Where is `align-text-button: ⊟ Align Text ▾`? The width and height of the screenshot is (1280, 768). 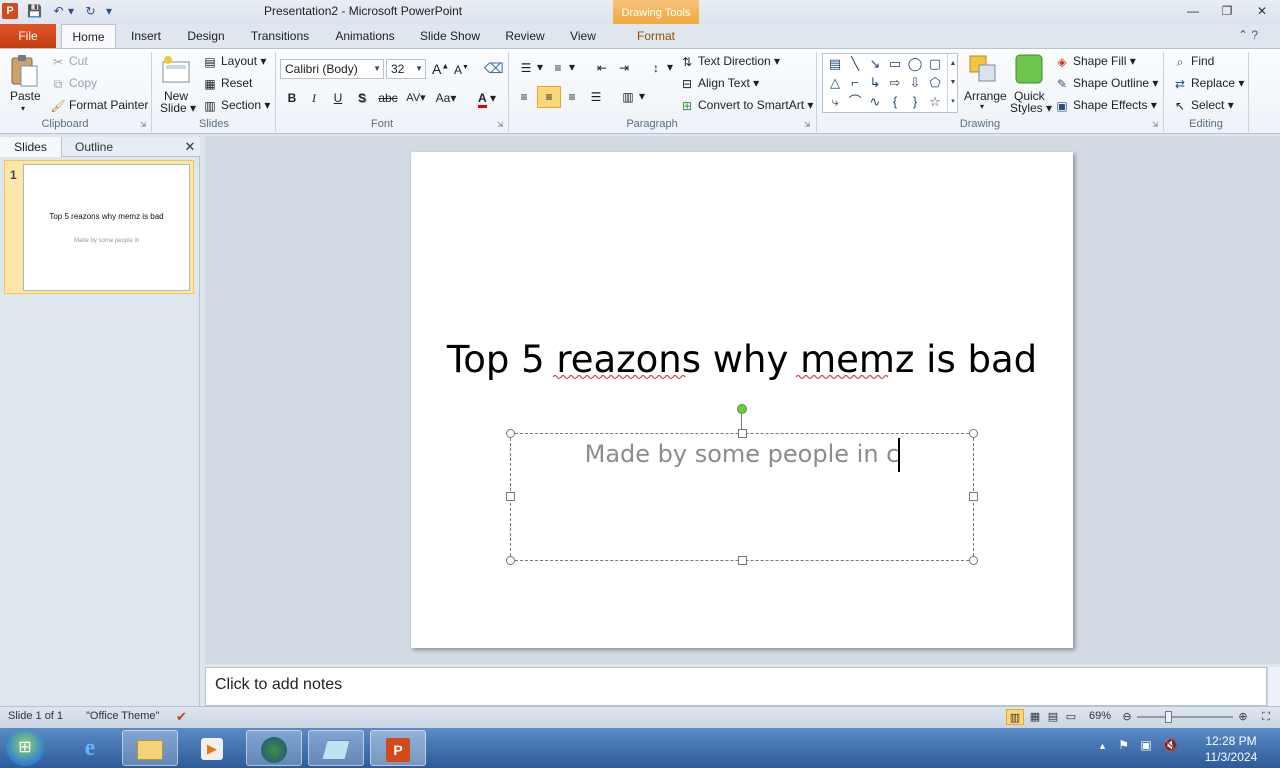 align-text-button: ⊟ Align Text ▾ is located at coordinates (719, 84).